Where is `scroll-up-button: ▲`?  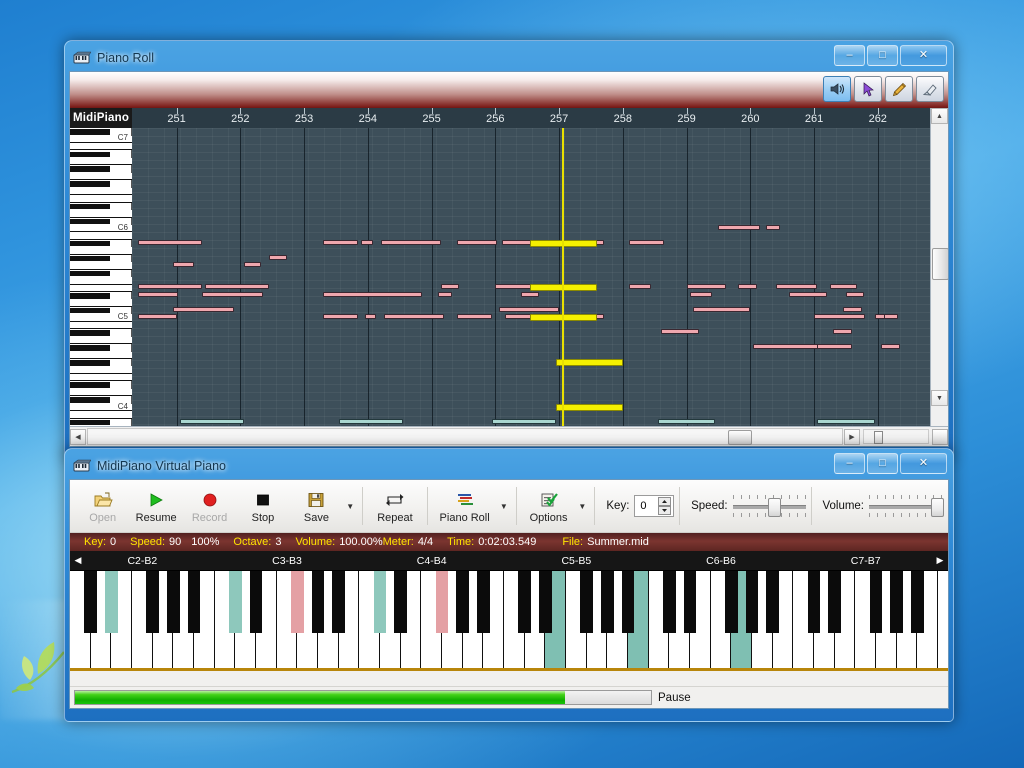
scroll-up-button: ▲ is located at coordinates (939, 116).